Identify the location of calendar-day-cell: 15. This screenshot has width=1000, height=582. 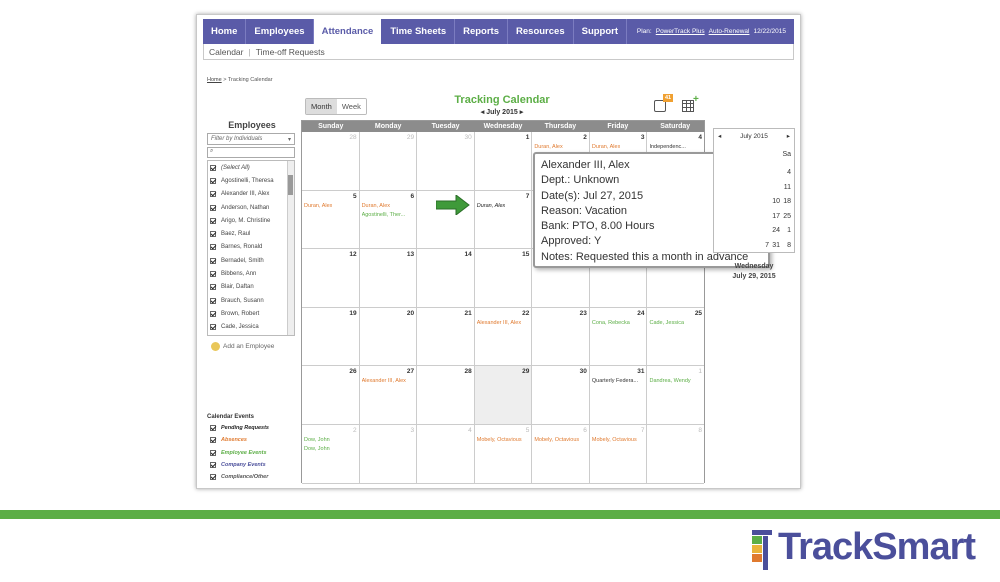
(503, 278).